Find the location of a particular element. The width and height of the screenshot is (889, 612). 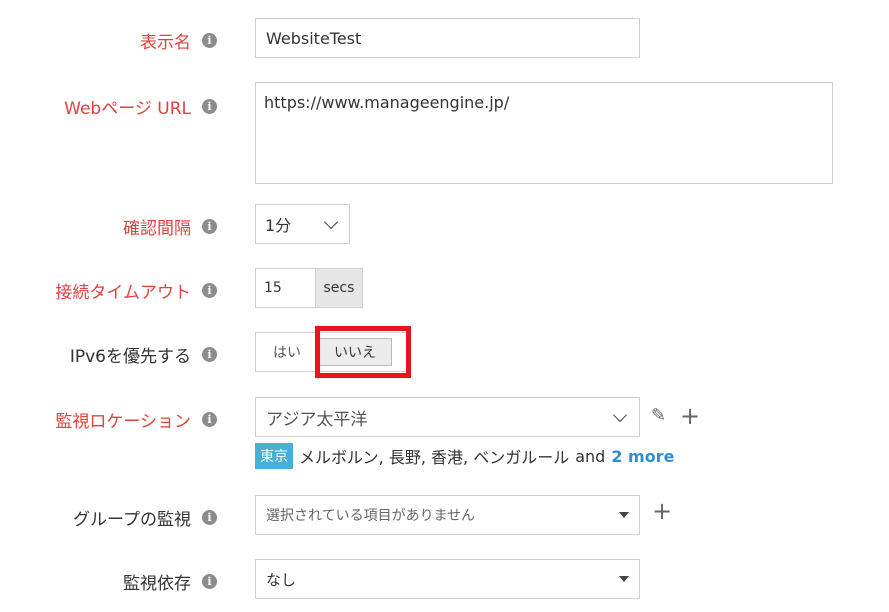

web-url-label: Webページ URL i is located at coordinates (140, 106).